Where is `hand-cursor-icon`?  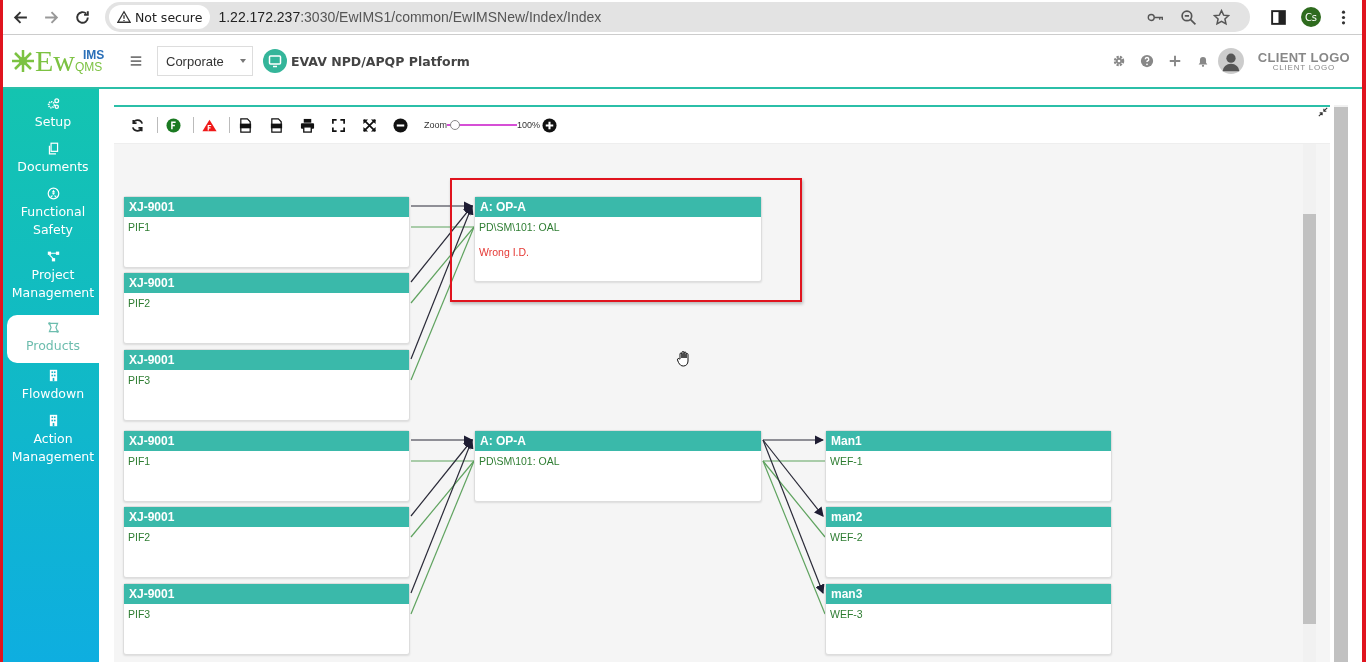 hand-cursor-icon is located at coordinates (684, 359).